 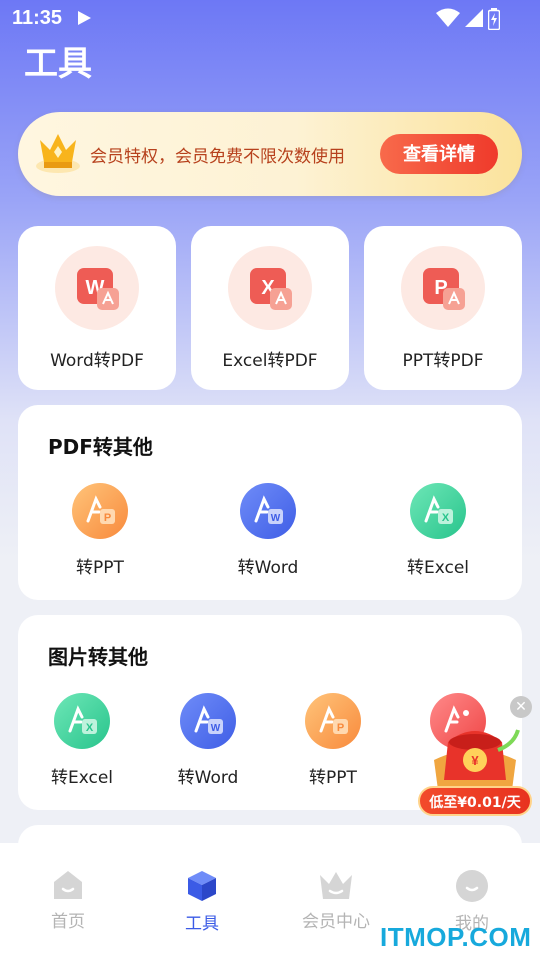 I want to click on vip-banner-text: 会员特权，会员免费不限次数使用, so click(x=217, y=157).